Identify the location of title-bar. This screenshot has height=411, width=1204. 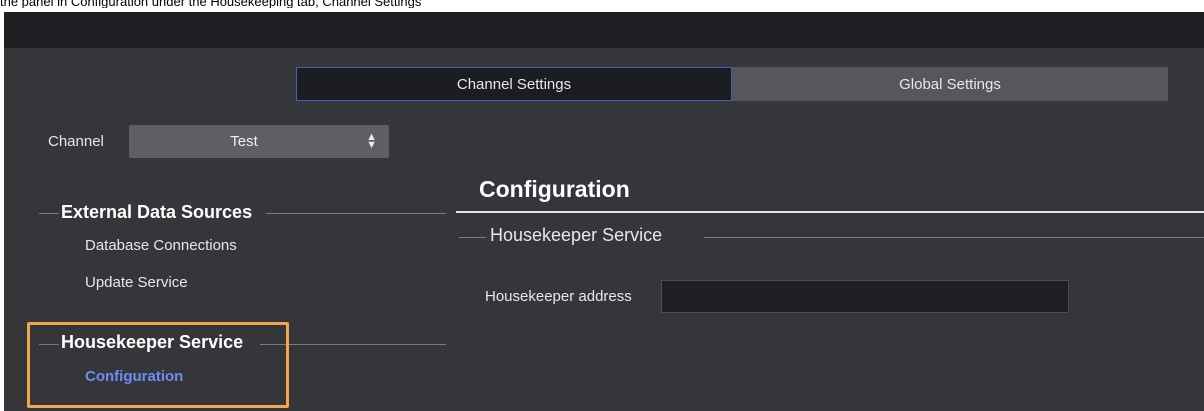
(604, 30).